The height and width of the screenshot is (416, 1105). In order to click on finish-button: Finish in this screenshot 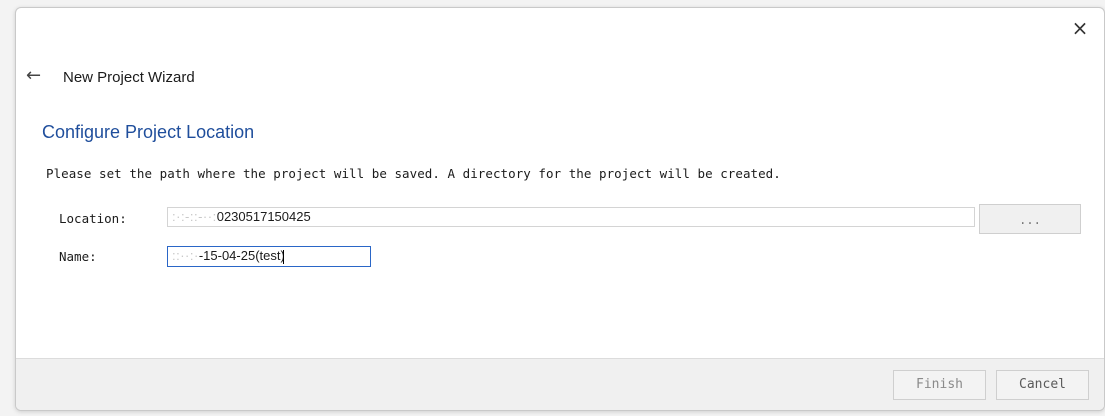, I will do `click(939, 385)`.